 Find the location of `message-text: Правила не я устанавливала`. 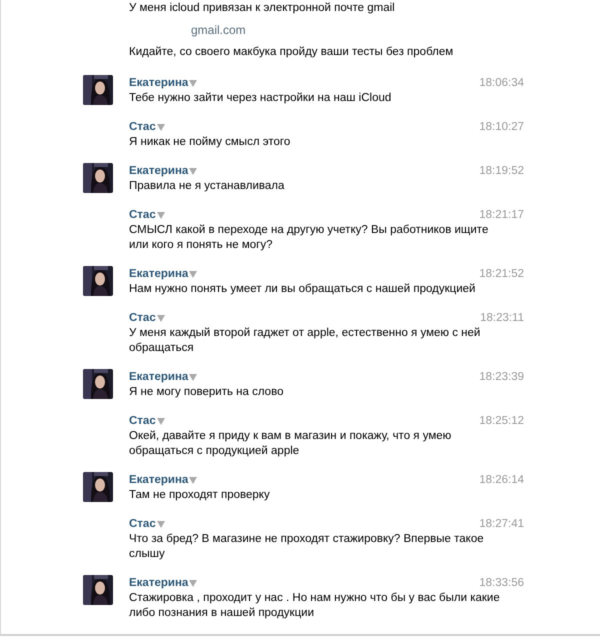

message-text: Правила не я устанавливала is located at coordinates (207, 186).